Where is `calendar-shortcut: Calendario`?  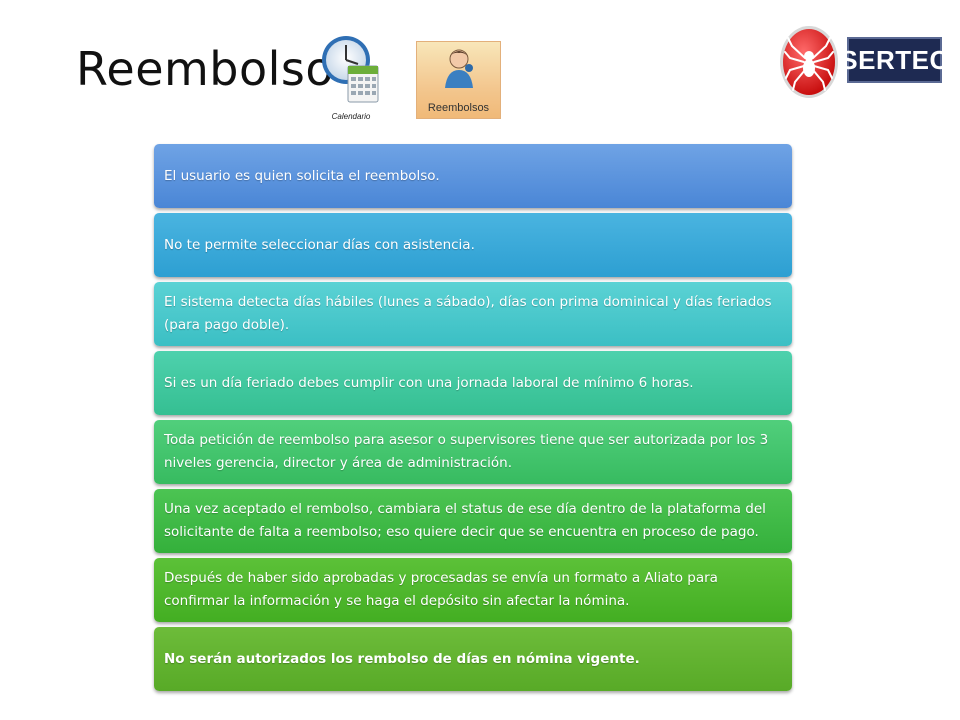 calendar-shortcut: Calendario is located at coordinates (351, 77).